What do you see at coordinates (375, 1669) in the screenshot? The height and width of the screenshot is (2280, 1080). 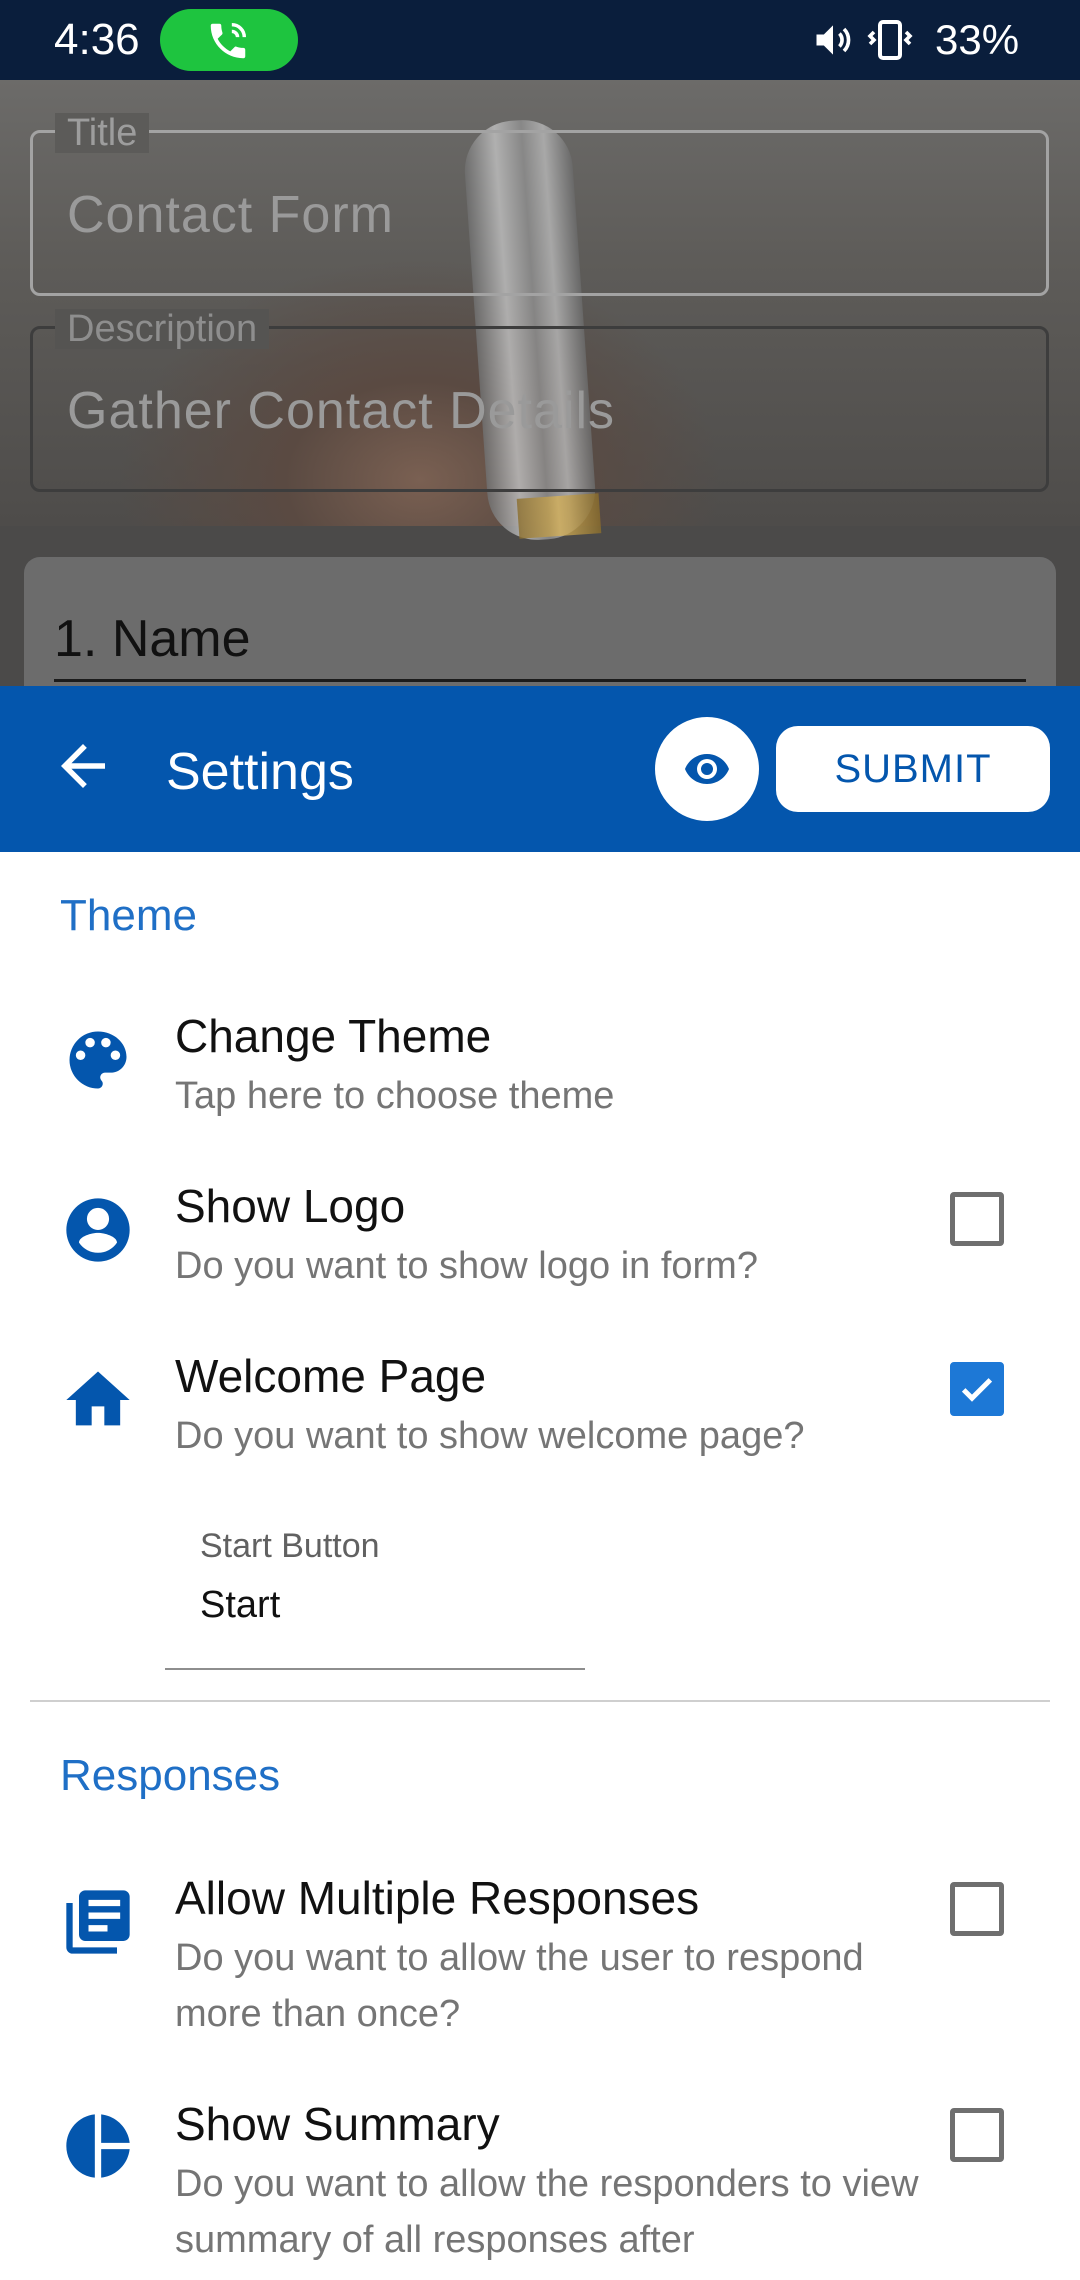 I see `start-button-underline` at bounding box center [375, 1669].